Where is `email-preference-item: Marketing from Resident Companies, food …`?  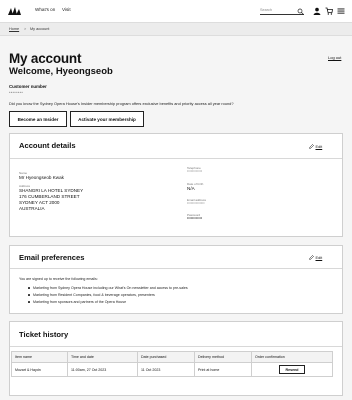
email-preference-item: Marketing from Resident Companies, food … is located at coordinates (94, 294).